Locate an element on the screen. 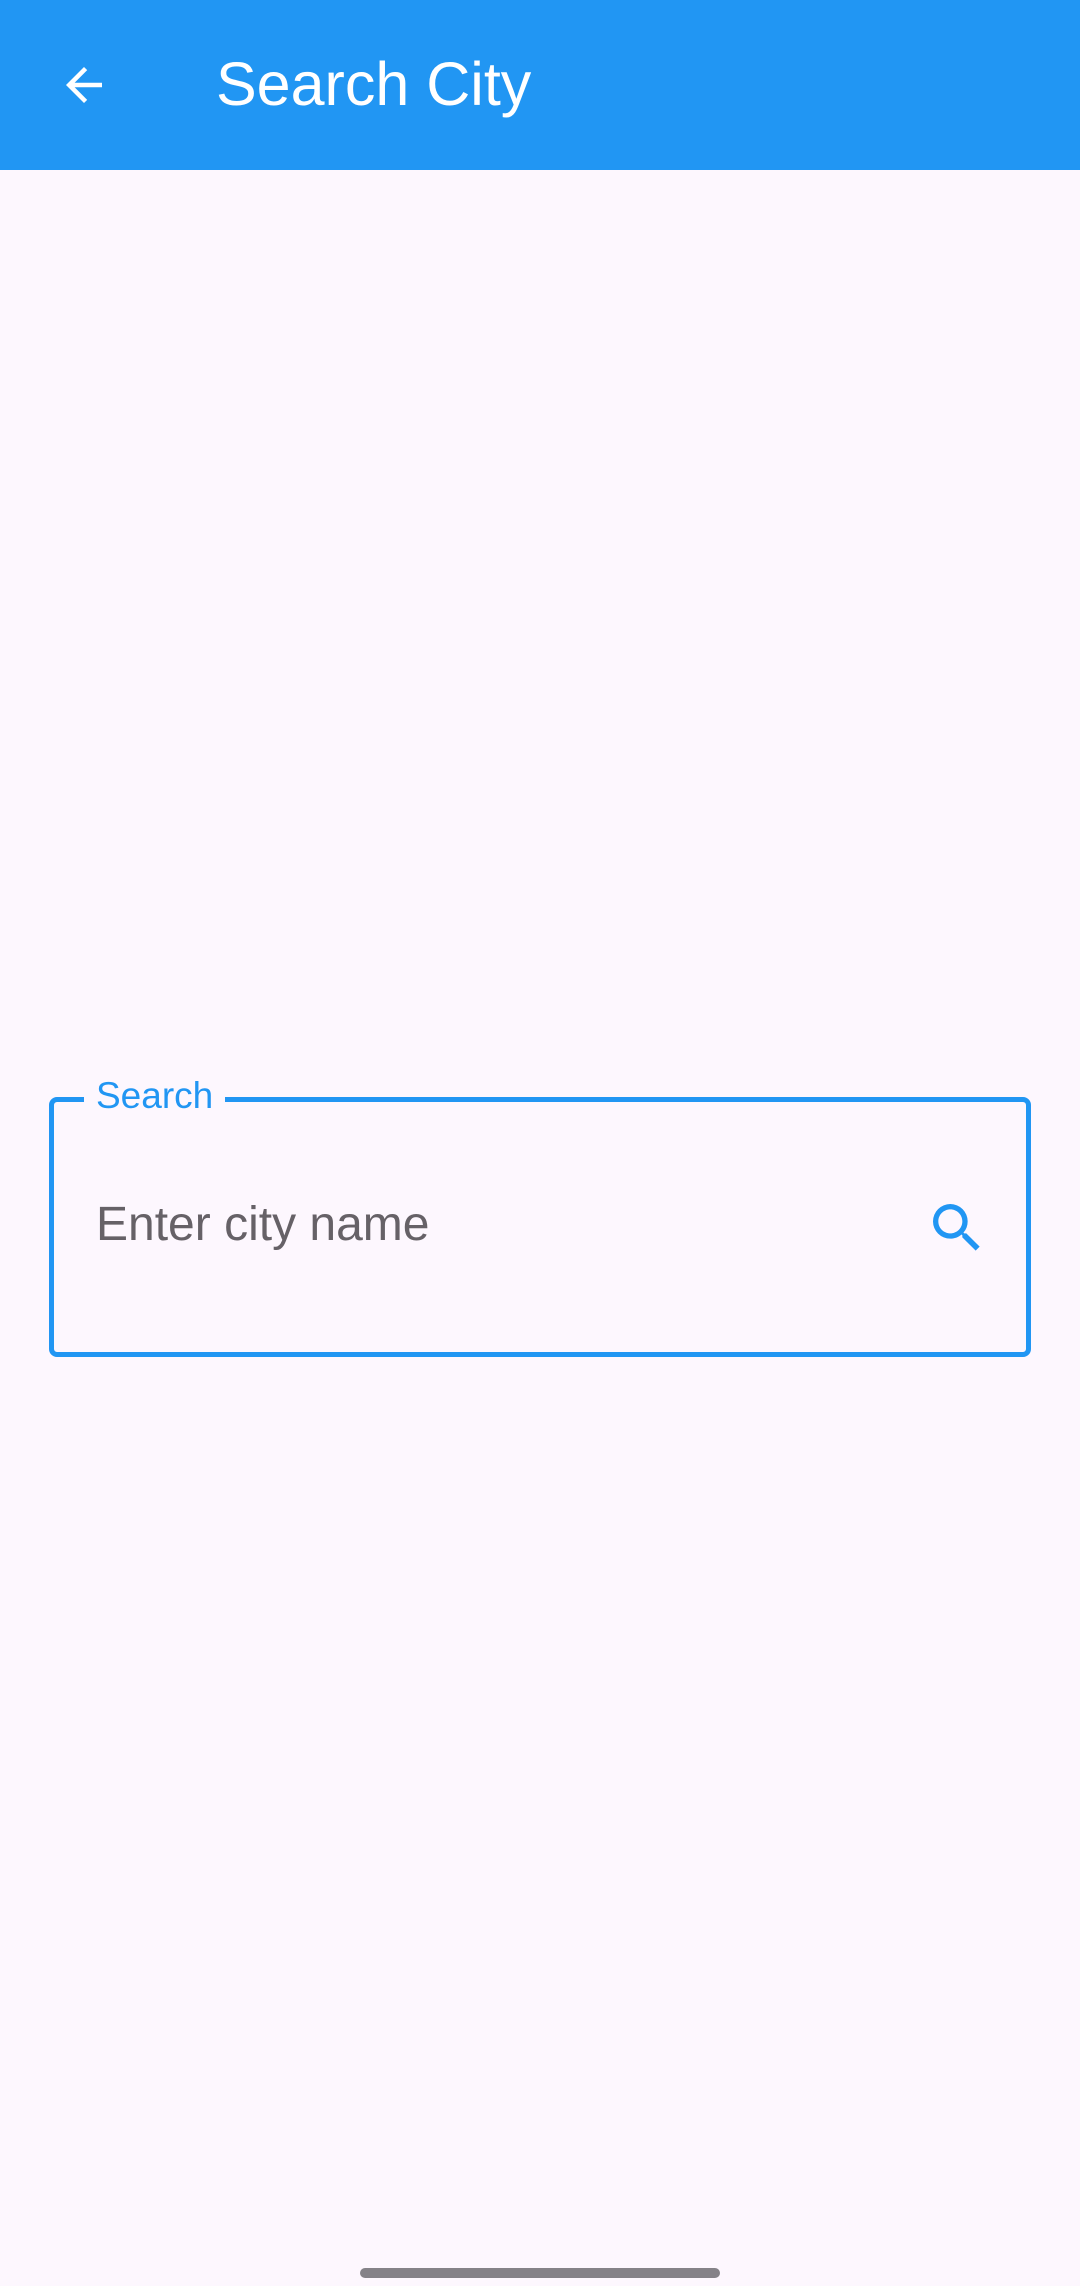 The height and width of the screenshot is (2286, 1080). home-indicator is located at coordinates (540, 2273).